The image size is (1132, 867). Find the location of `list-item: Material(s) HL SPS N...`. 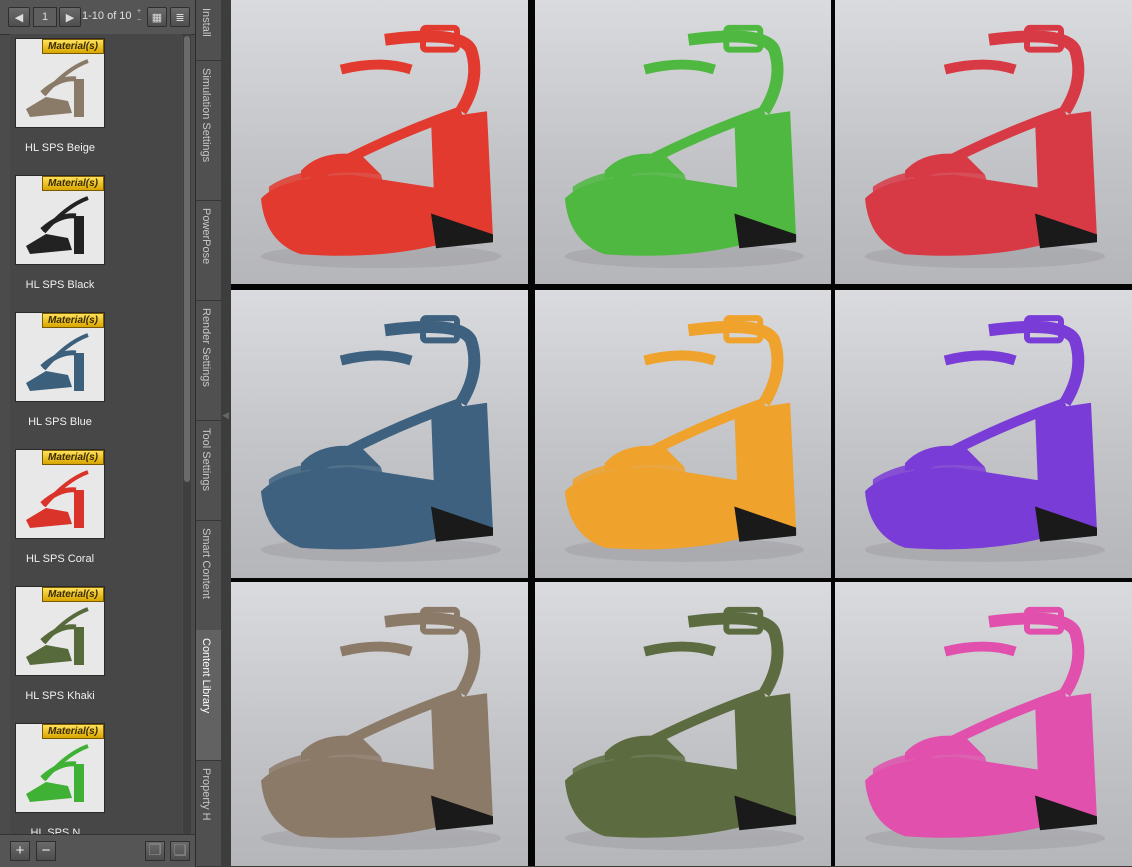

list-item: Material(s) HL SPS N... is located at coordinates (96, 776).